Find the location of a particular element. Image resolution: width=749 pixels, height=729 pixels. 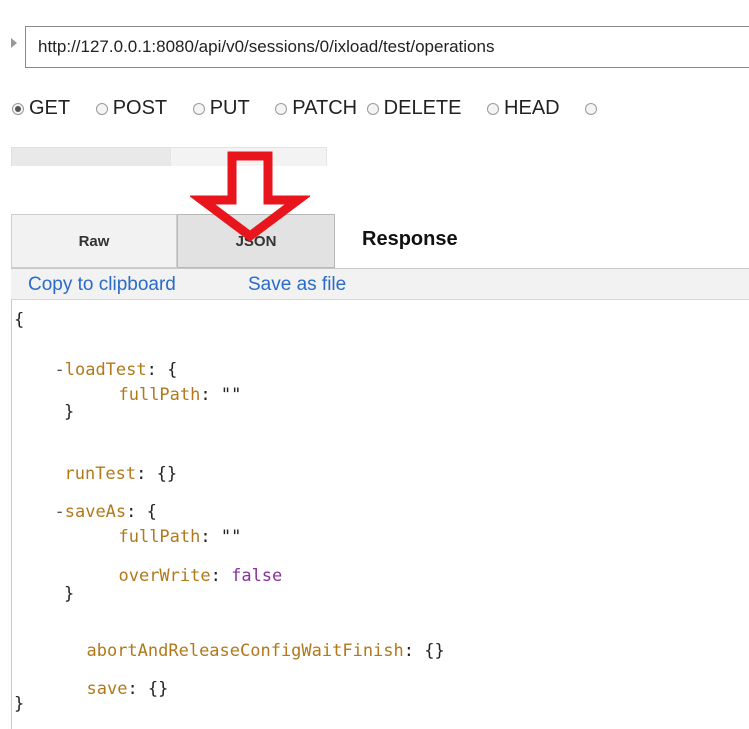

value-fullpath-2: "" is located at coordinates (231, 537).